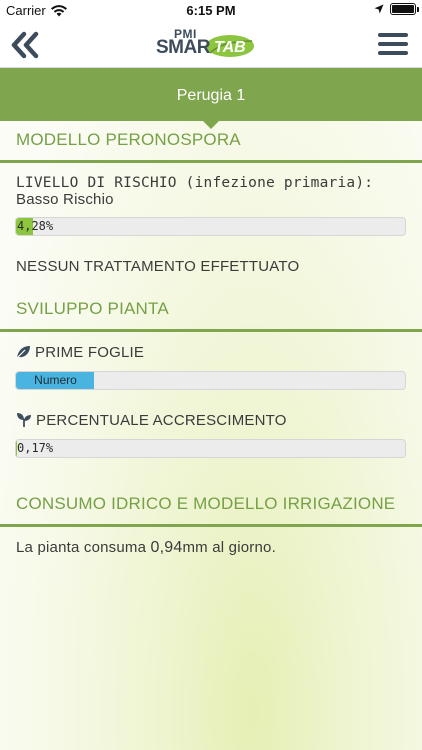 This screenshot has width=422, height=750. I want to click on sviluppo-divider, so click(211, 330).